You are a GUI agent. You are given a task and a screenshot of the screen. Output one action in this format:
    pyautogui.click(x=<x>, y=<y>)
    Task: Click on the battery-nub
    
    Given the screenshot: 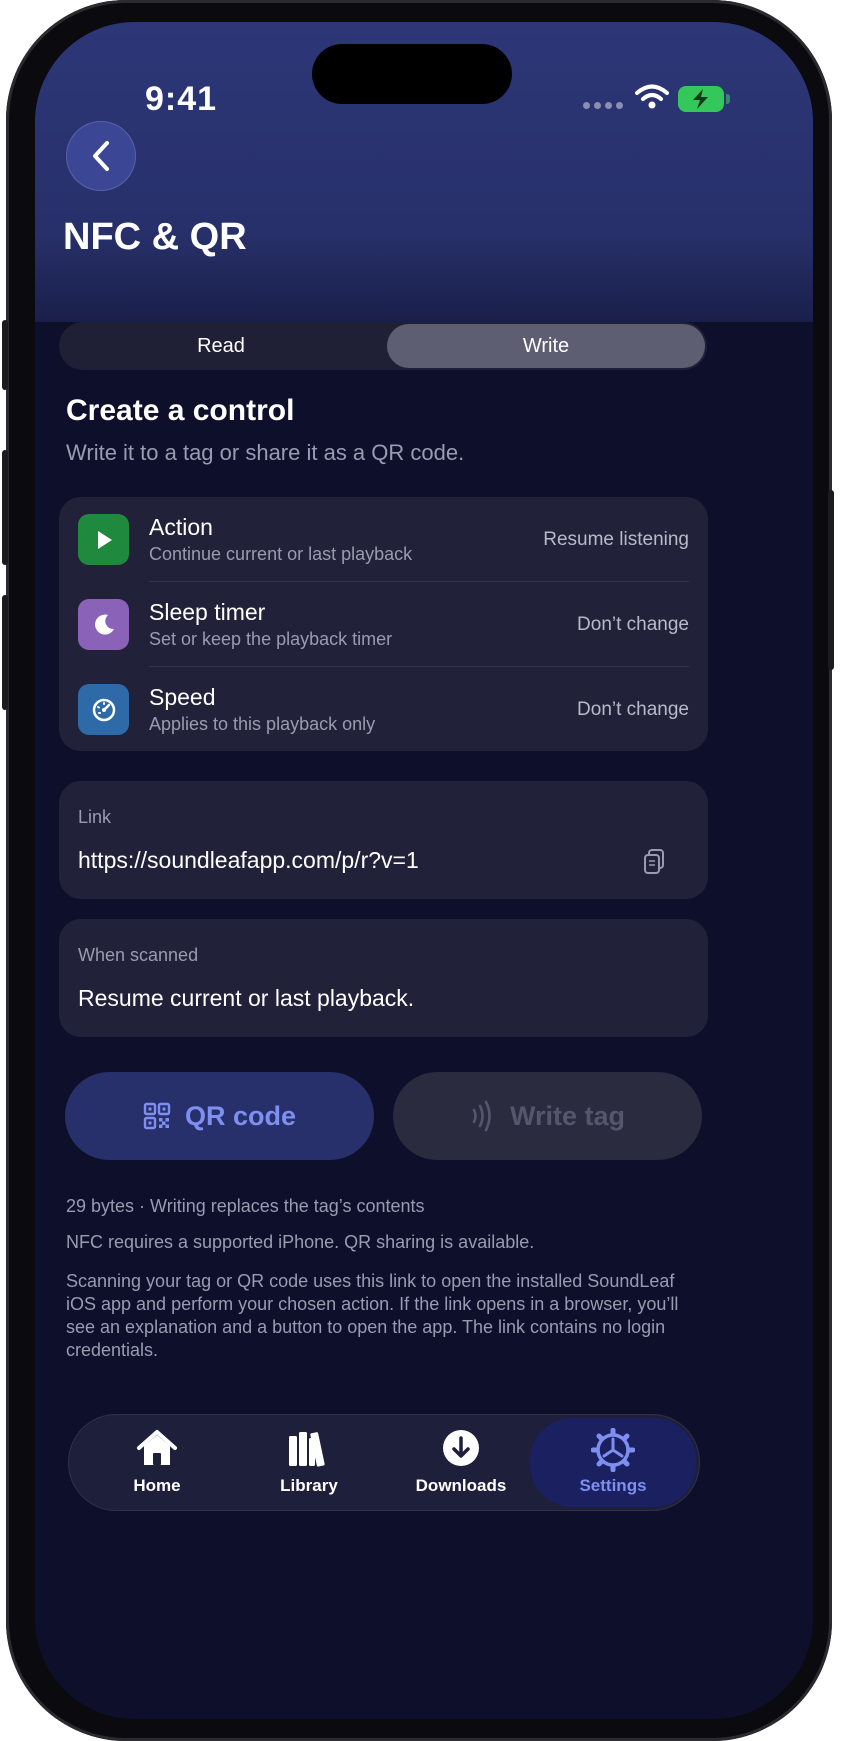 What is the action you would take?
    pyautogui.click(x=728, y=99)
    